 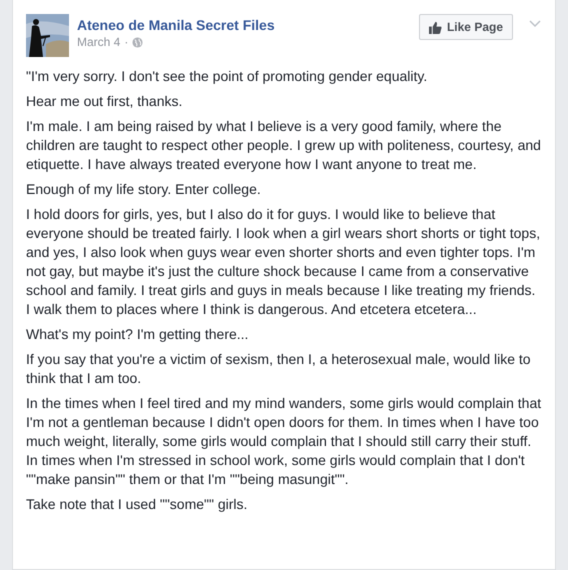 What do you see at coordinates (465, 27) in the screenshot?
I see `like-page-button: Like Page` at bounding box center [465, 27].